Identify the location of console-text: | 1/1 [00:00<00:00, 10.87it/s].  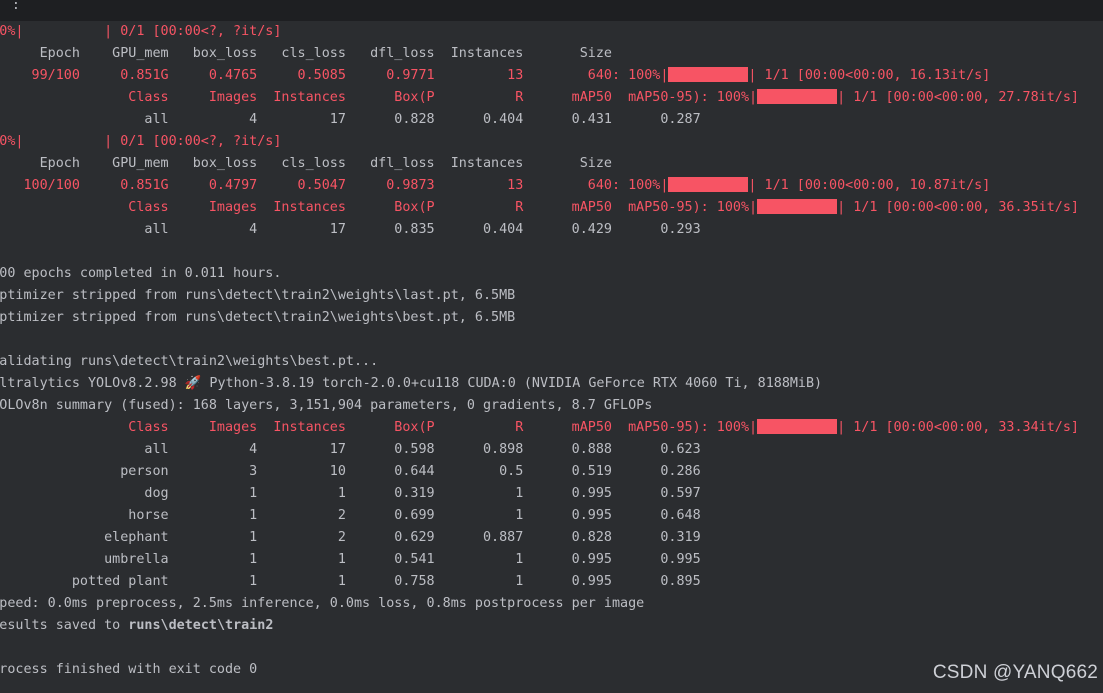
(869, 185).